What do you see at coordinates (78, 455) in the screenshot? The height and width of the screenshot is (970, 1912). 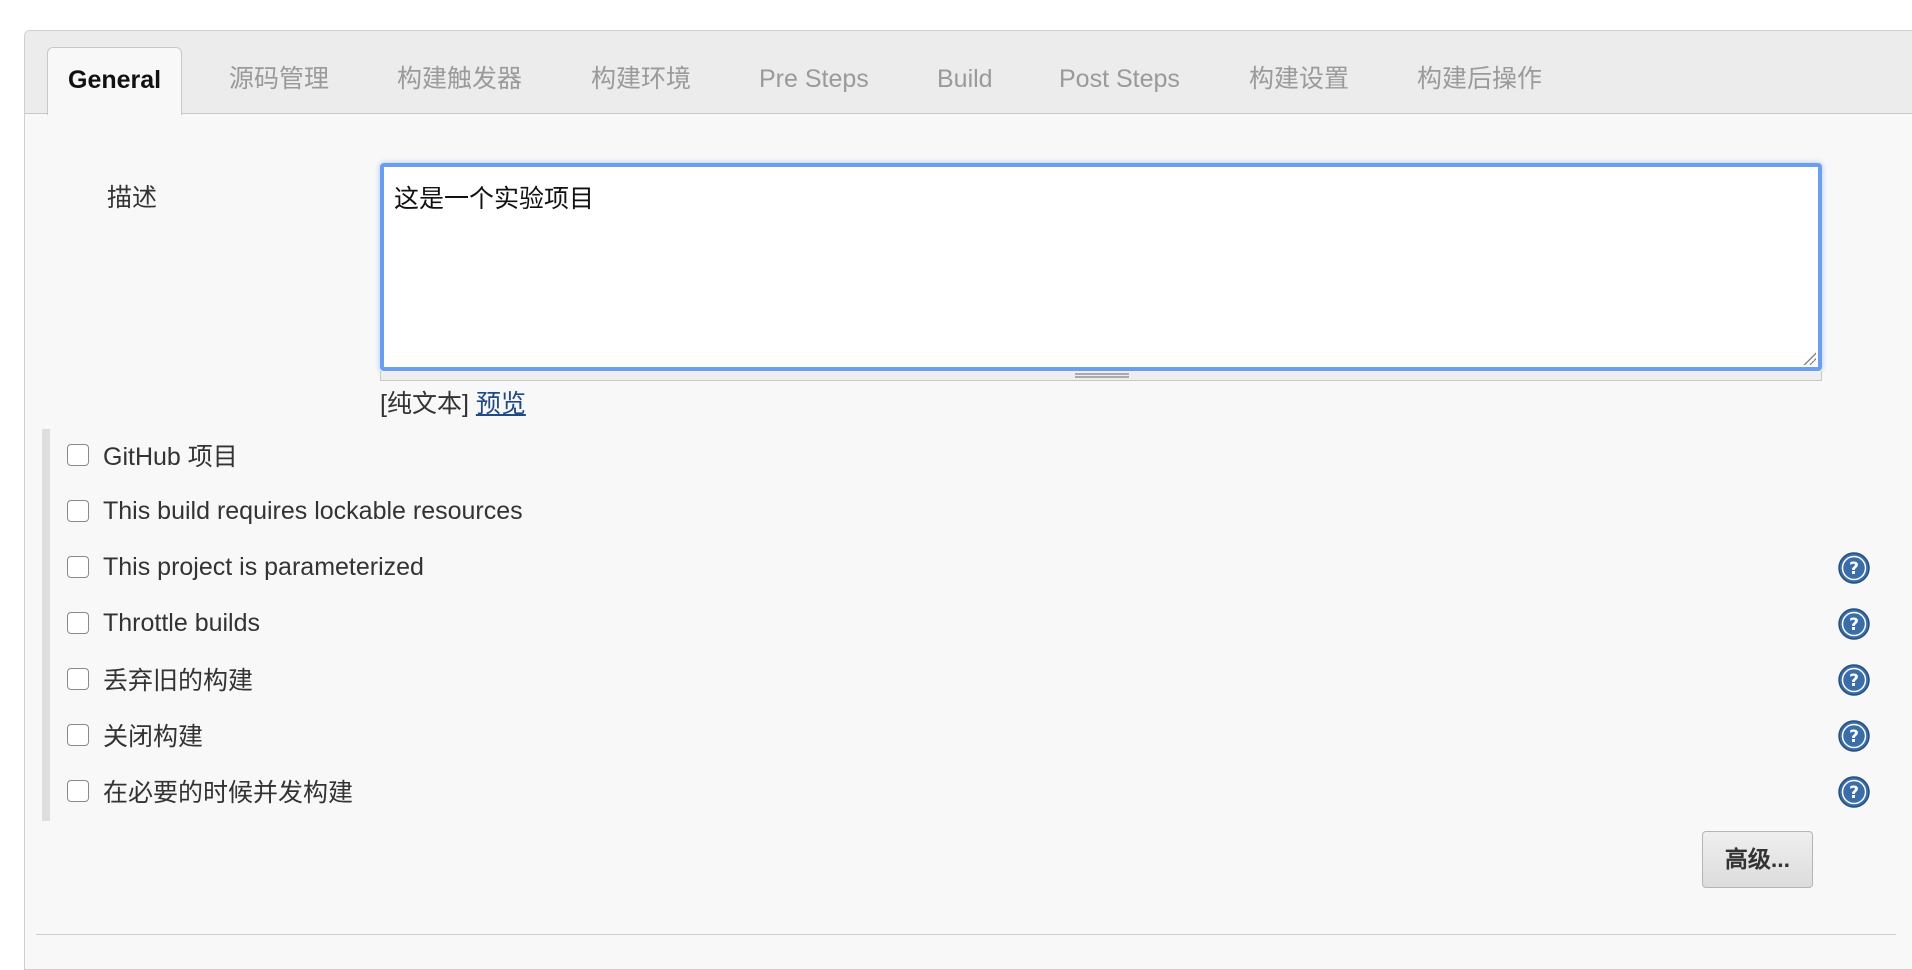 I see `checkbox-github-project` at bounding box center [78, 455].